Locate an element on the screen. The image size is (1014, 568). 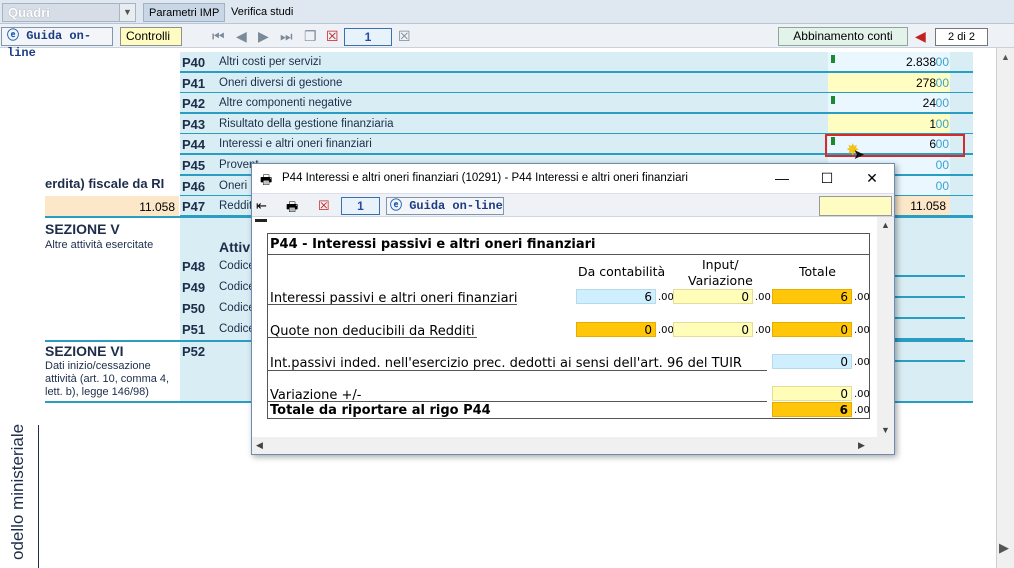
dialog-toolbar: ⇤ 🖶 ☒ 1 ⓔ Guida on-line is located at coordinates (573, 205).